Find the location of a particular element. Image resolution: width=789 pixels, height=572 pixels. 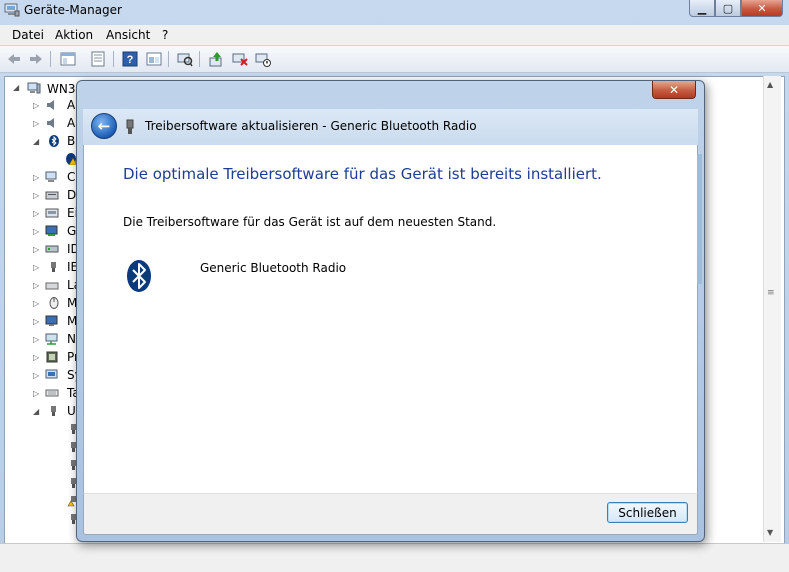

close-dialog-button: Schließen is located at coordinates (647, 512).